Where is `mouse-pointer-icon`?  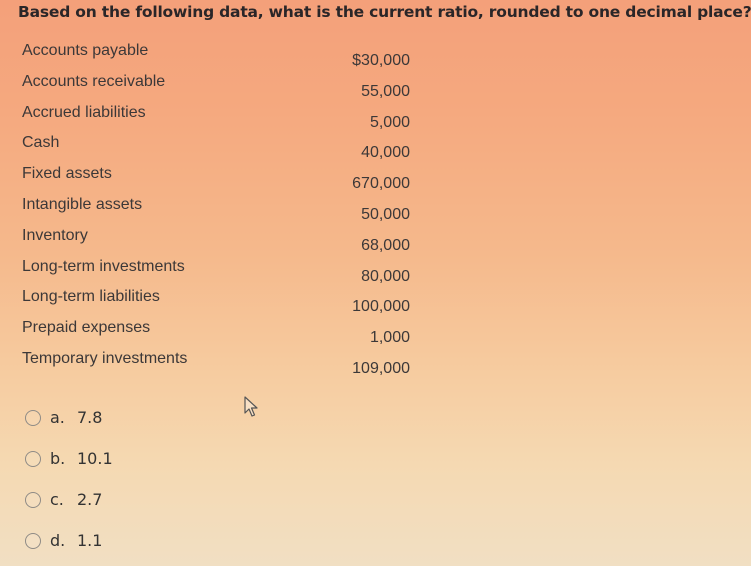
mouse-pointer-icon is located at coordinates (252, 409).